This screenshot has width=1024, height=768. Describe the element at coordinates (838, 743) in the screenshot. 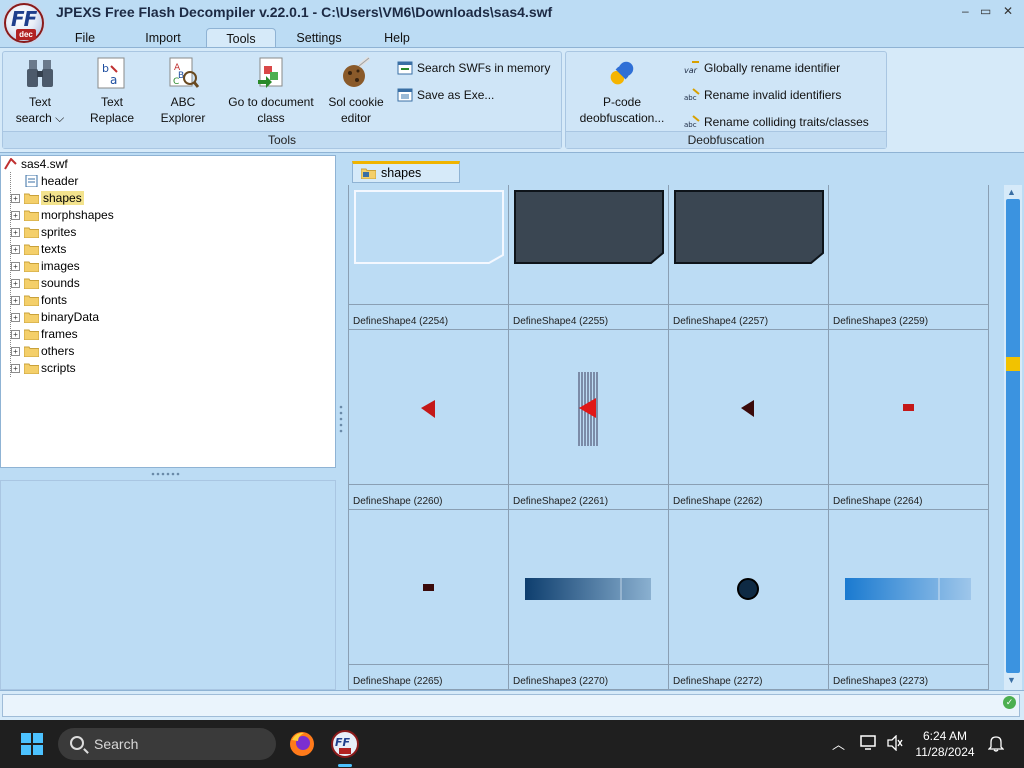

I see `tray-chevron-up-icon: ︿` at that location.